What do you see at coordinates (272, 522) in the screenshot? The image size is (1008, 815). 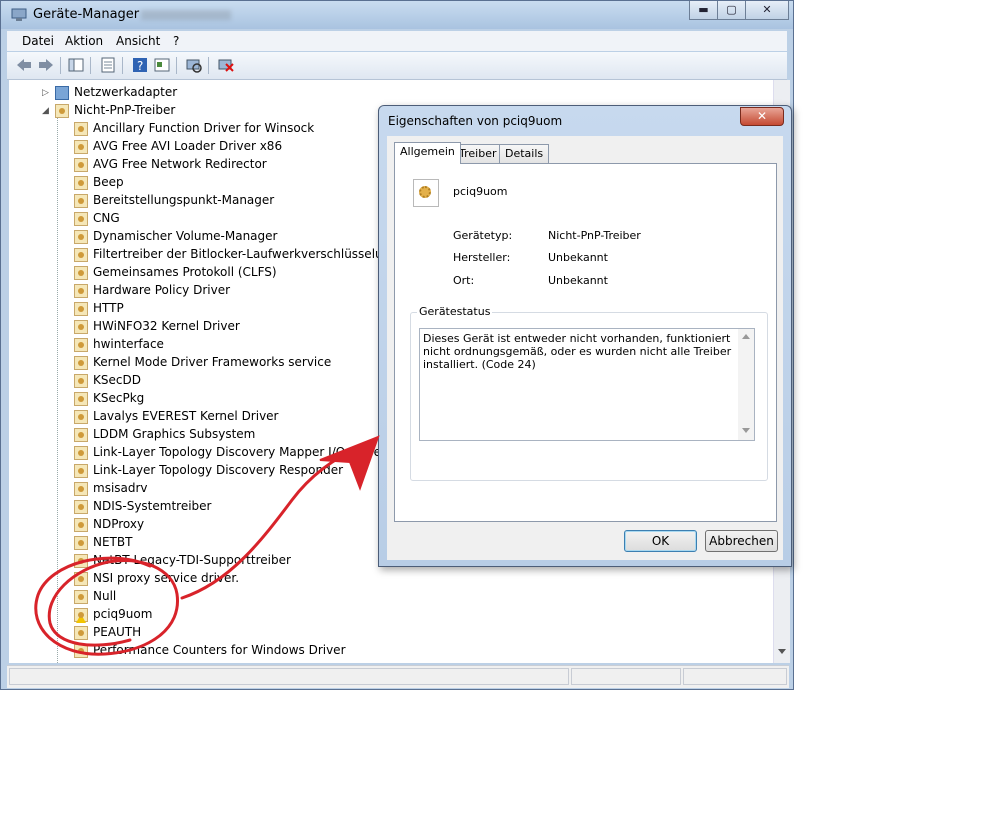 I see `red-arrow-annotation` at bounding box center [272, 522].